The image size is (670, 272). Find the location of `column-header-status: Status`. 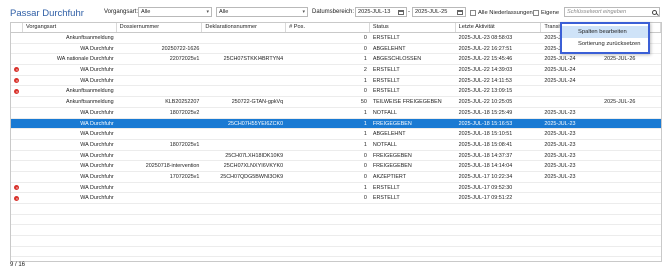

column-header-status: Status is located at coordinates (413, 27).